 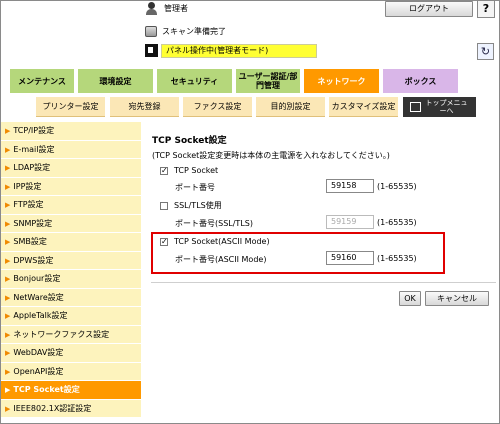 I want to click on tcp-socket-label: TCP Socket, so click(x=196, y=170).